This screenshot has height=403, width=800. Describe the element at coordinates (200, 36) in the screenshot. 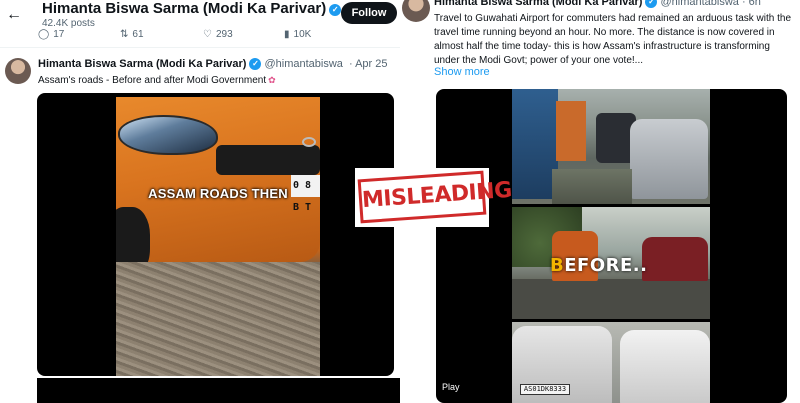

I see `tweet-action-row: ◯ 17 ⇅ 61 ♡ 293 ▮ 10K` at that location.